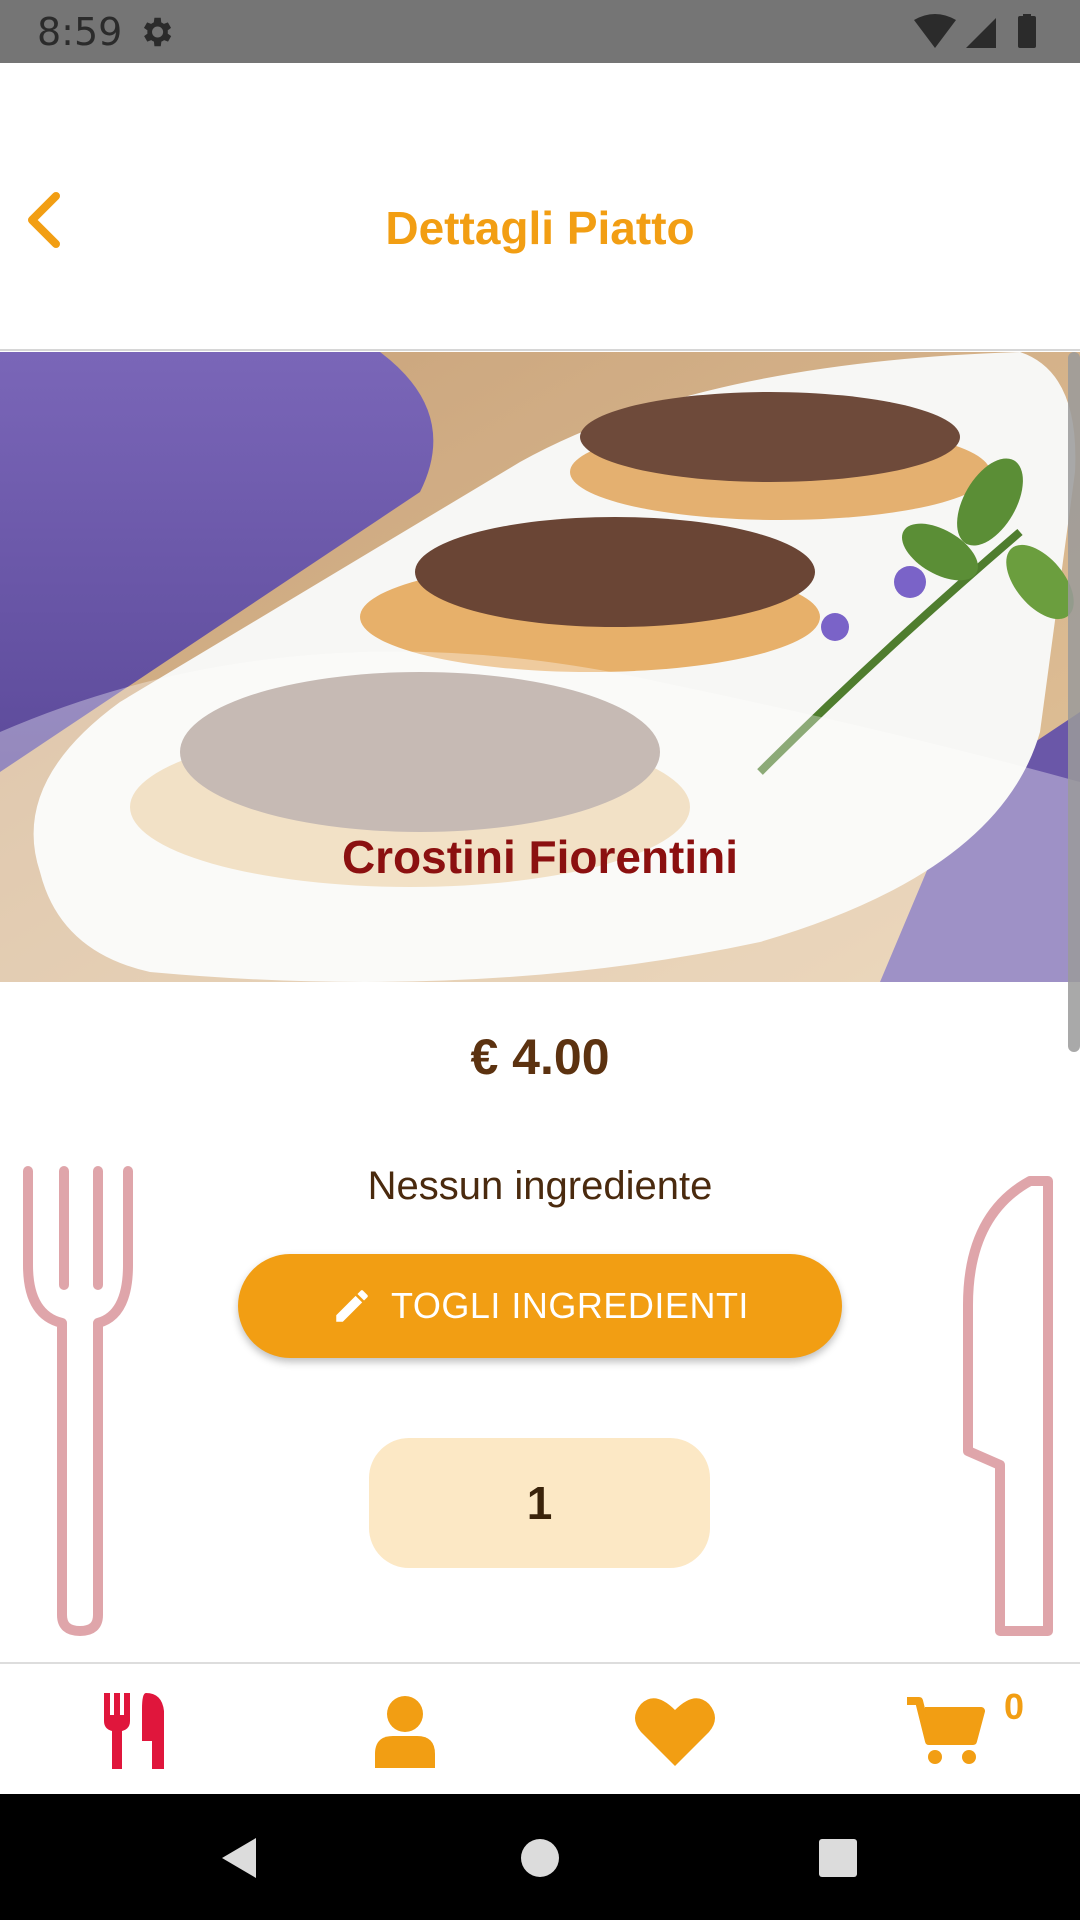  Describe the element at coordinates (157, 32) in the screenshot. I see `gear-icon` at that location.